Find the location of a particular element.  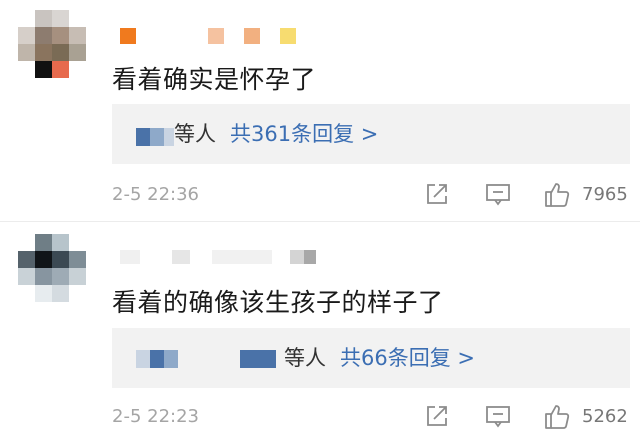

comment-text: 看着确实是怀孕了 is located at coordinates (214, 79).